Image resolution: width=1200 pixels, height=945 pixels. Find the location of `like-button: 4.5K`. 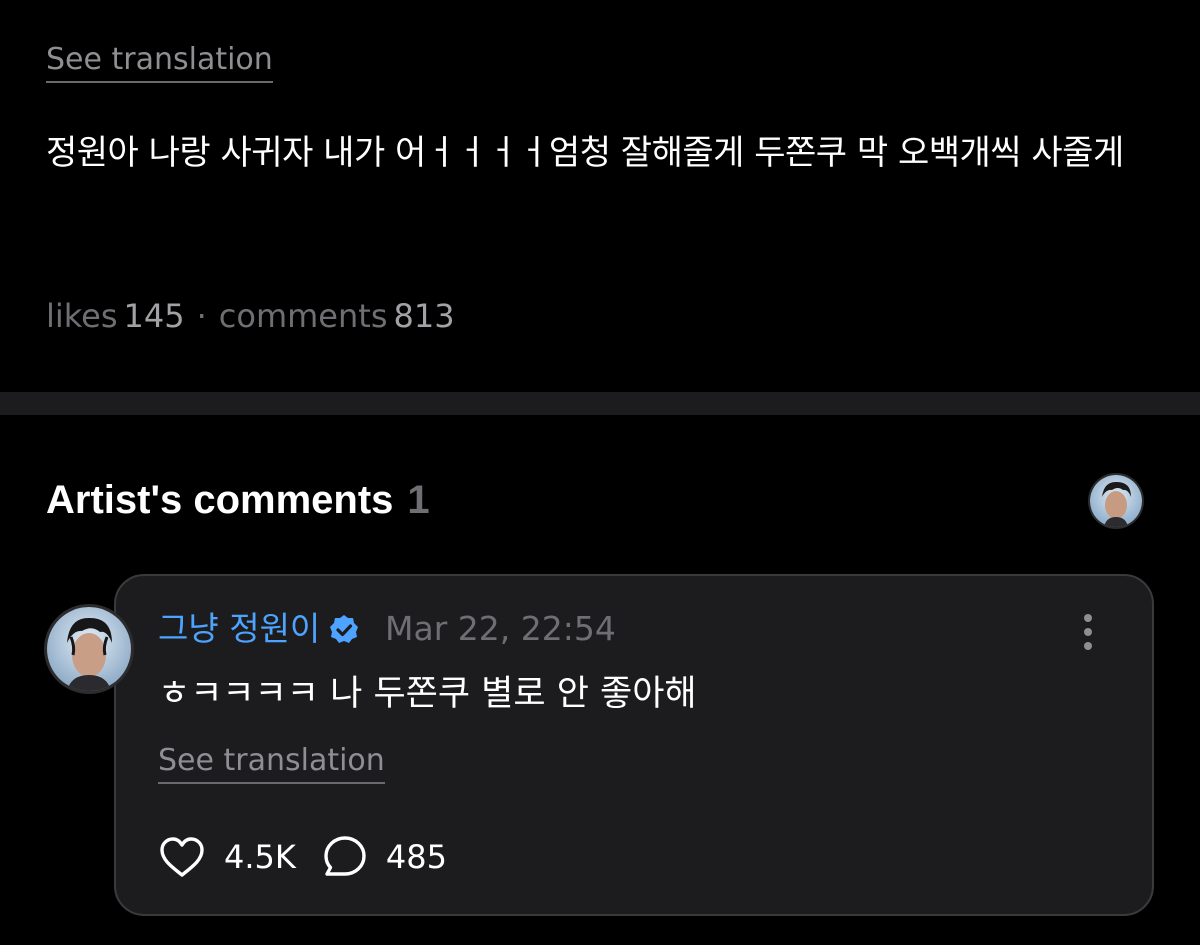

like-button: 4.5K is located at coordinates (227, 857).